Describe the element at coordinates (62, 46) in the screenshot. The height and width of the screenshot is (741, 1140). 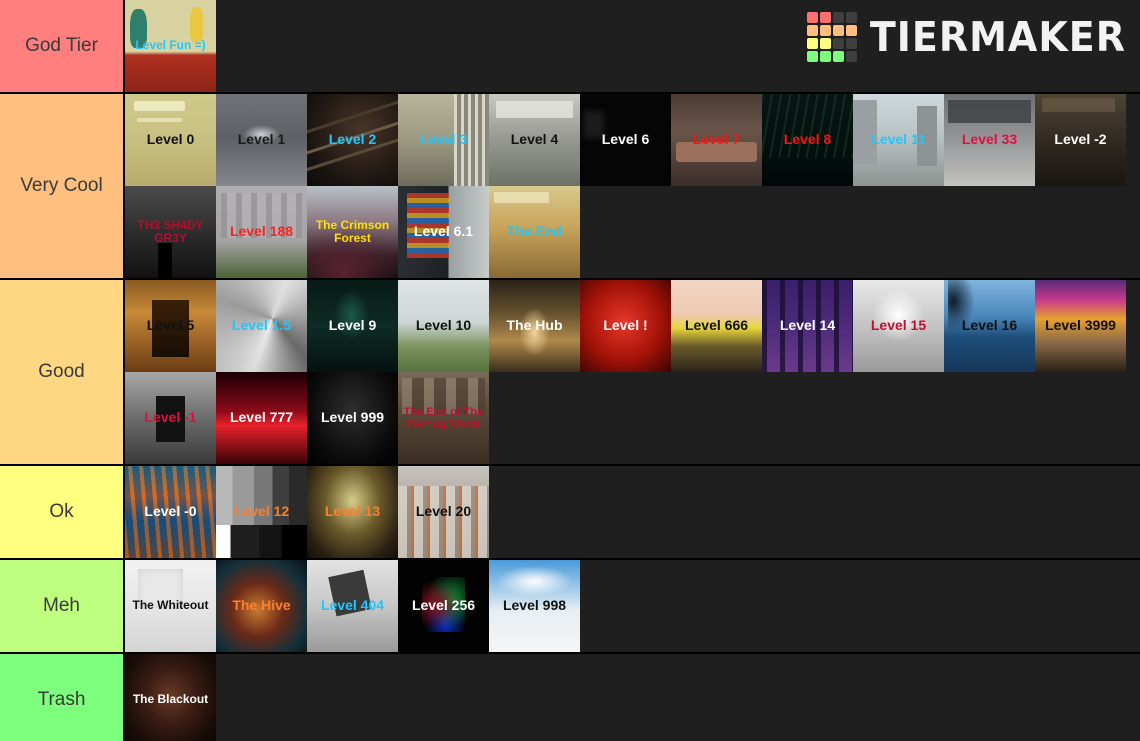
I see `tier-label-god-tier: God Tier` at that location.